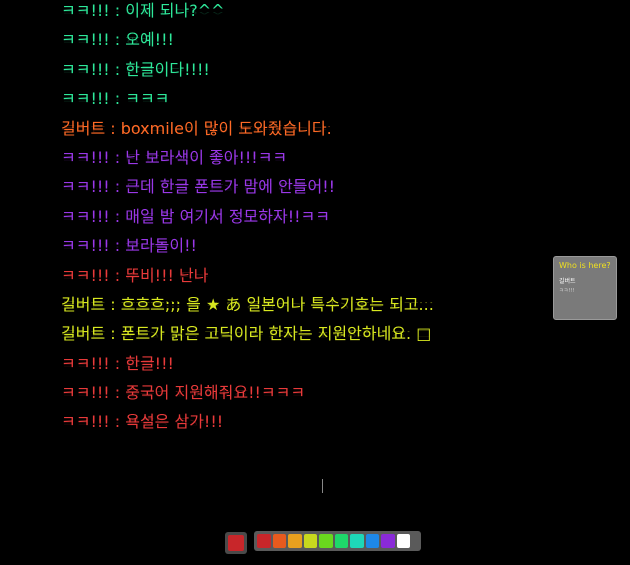 The height and width of the screenshot is (565, 630). What do you see at coordinates (301, 102) in the screenshot?
I see `chat-message: ㅋㅋ!!! : ㅋㅋㅋ ㅋㅋ!!! : ㅋㅋㅋ` at bounding box center [301, 102].